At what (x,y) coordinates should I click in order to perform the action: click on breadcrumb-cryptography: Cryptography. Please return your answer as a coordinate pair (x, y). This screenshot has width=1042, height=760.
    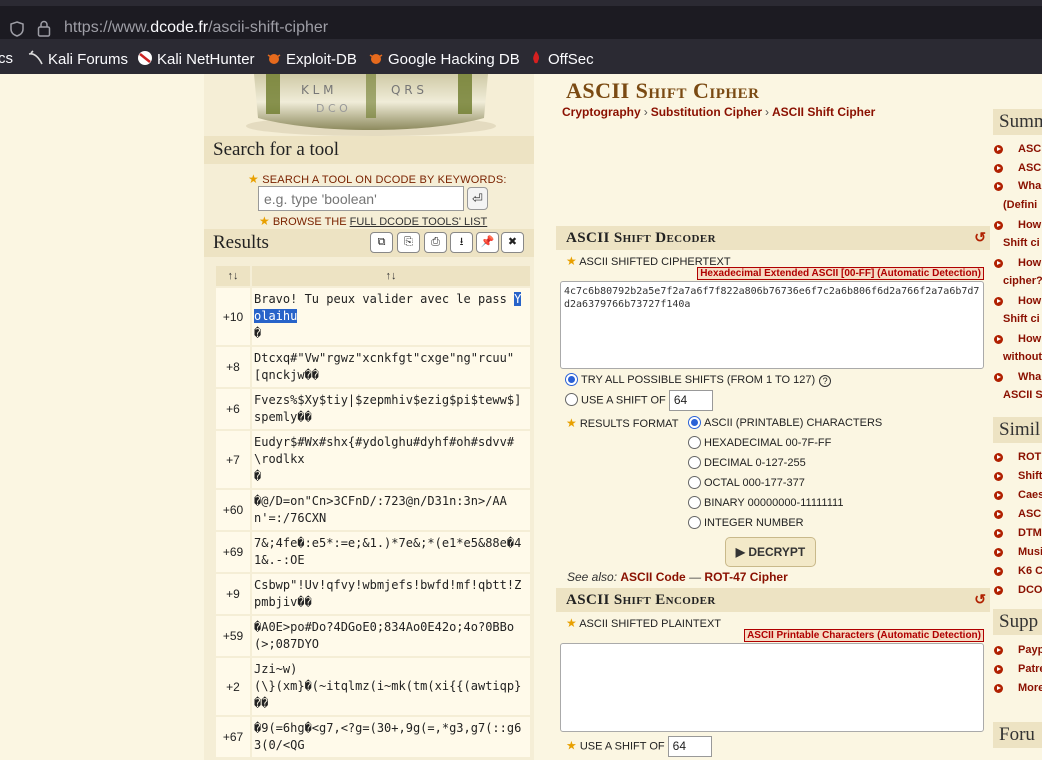
    Looking at the image, I should click on (601, 112).